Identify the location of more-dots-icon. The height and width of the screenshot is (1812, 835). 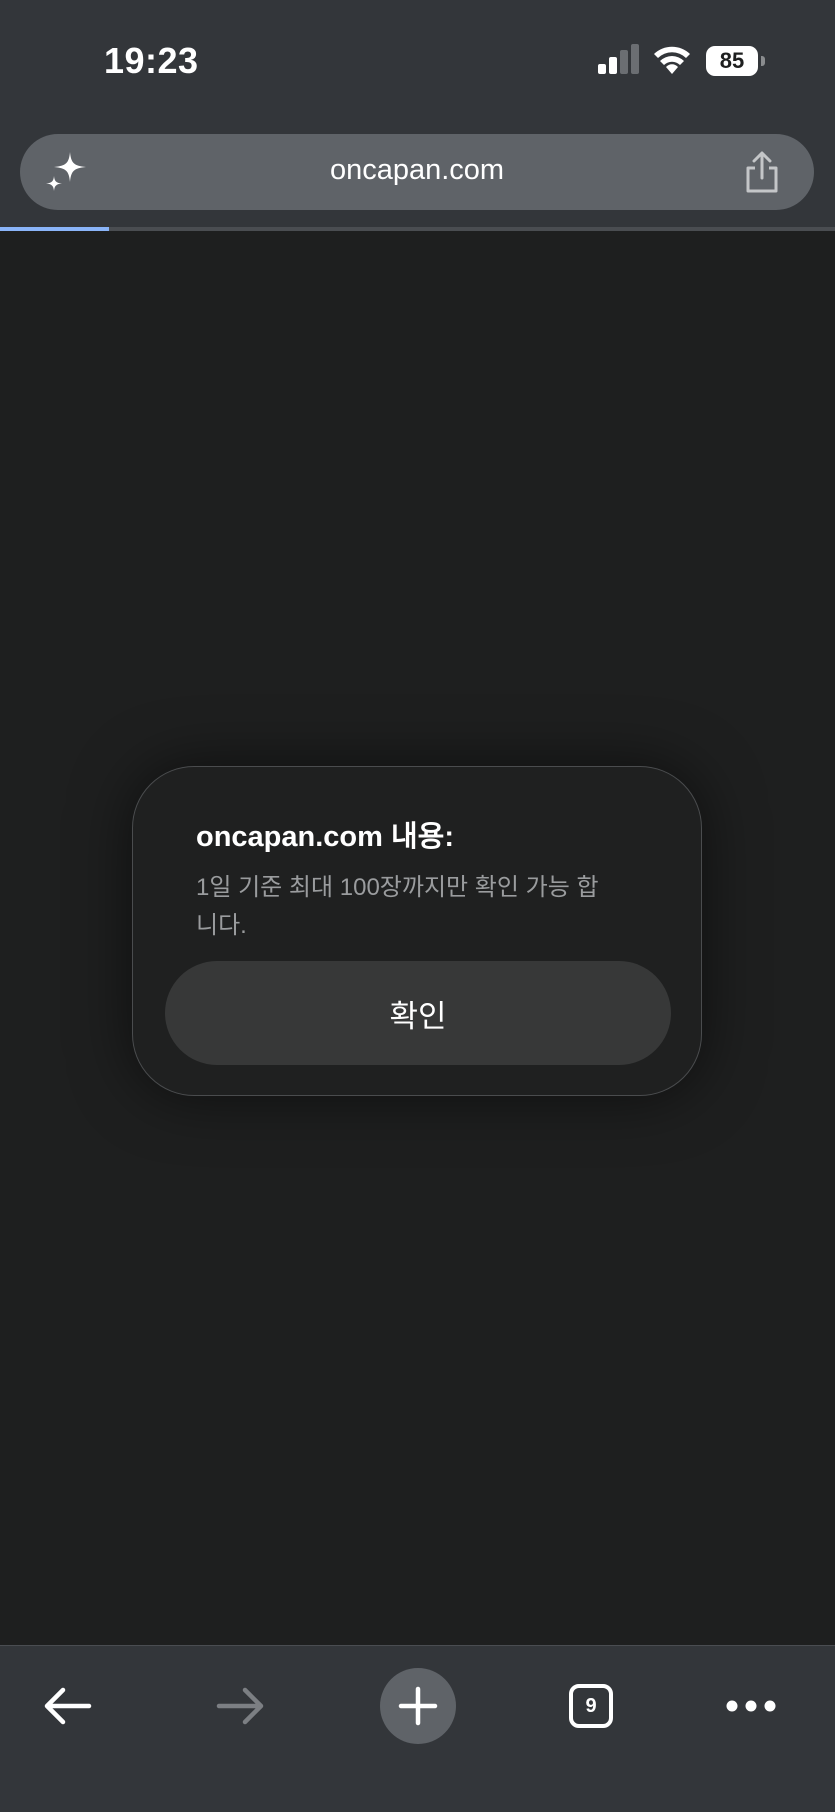
(751, 1706).